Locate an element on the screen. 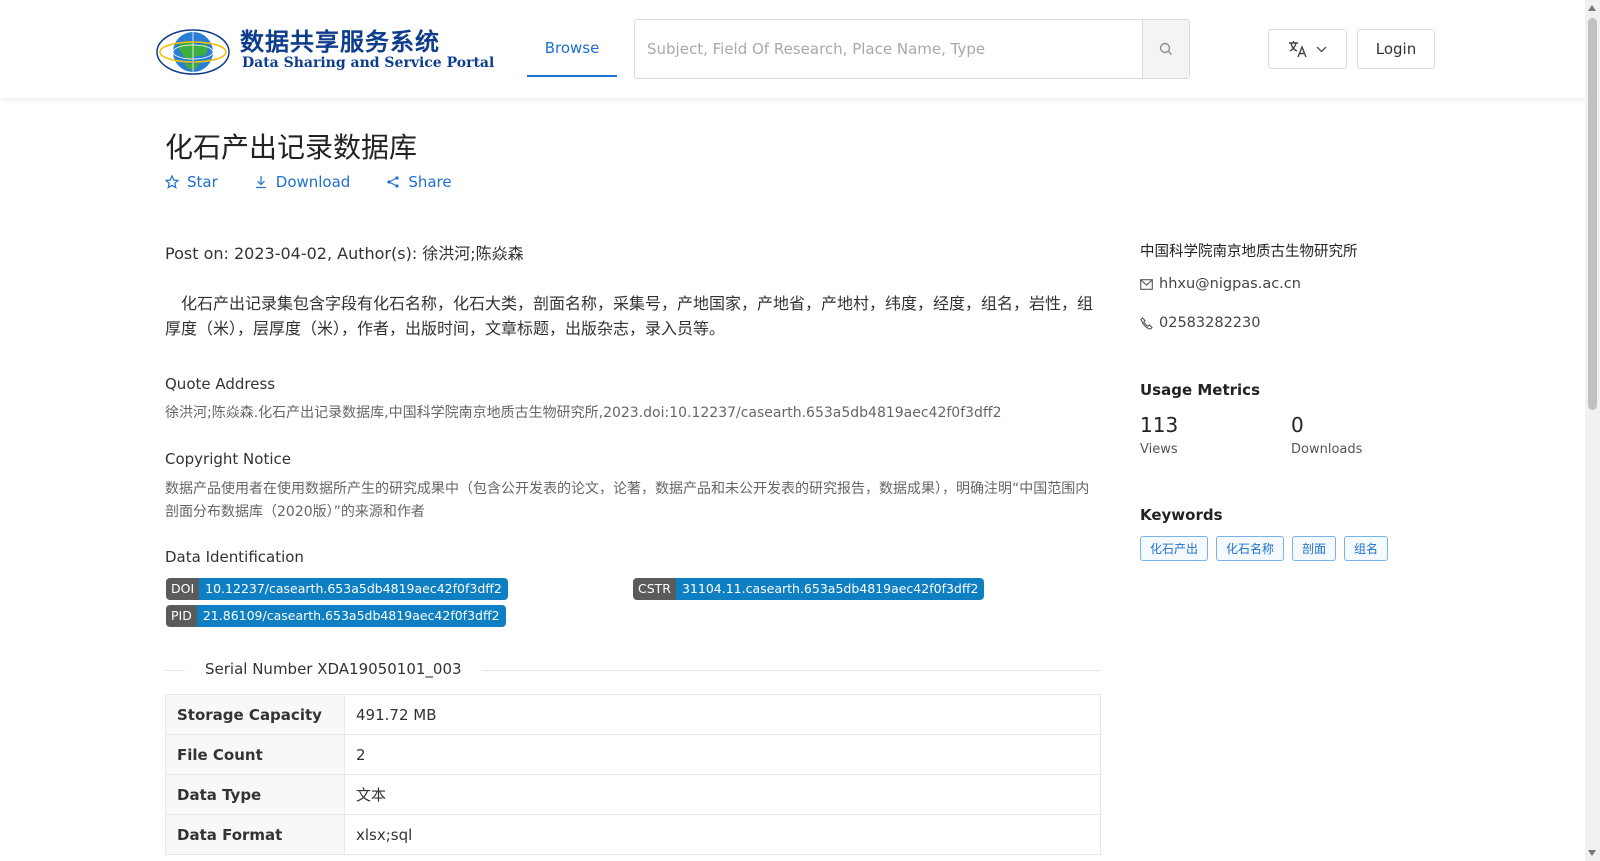  email-text: hhxu@nigpas.ac.cn is located at coordinates (1230, 284).